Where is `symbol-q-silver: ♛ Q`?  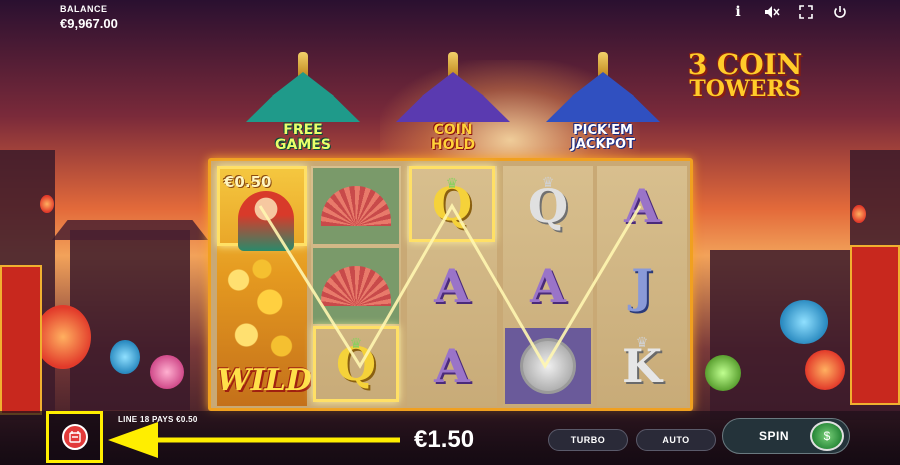 symbol-q-silver: ♛ Q is located at coordinates (548, 206).